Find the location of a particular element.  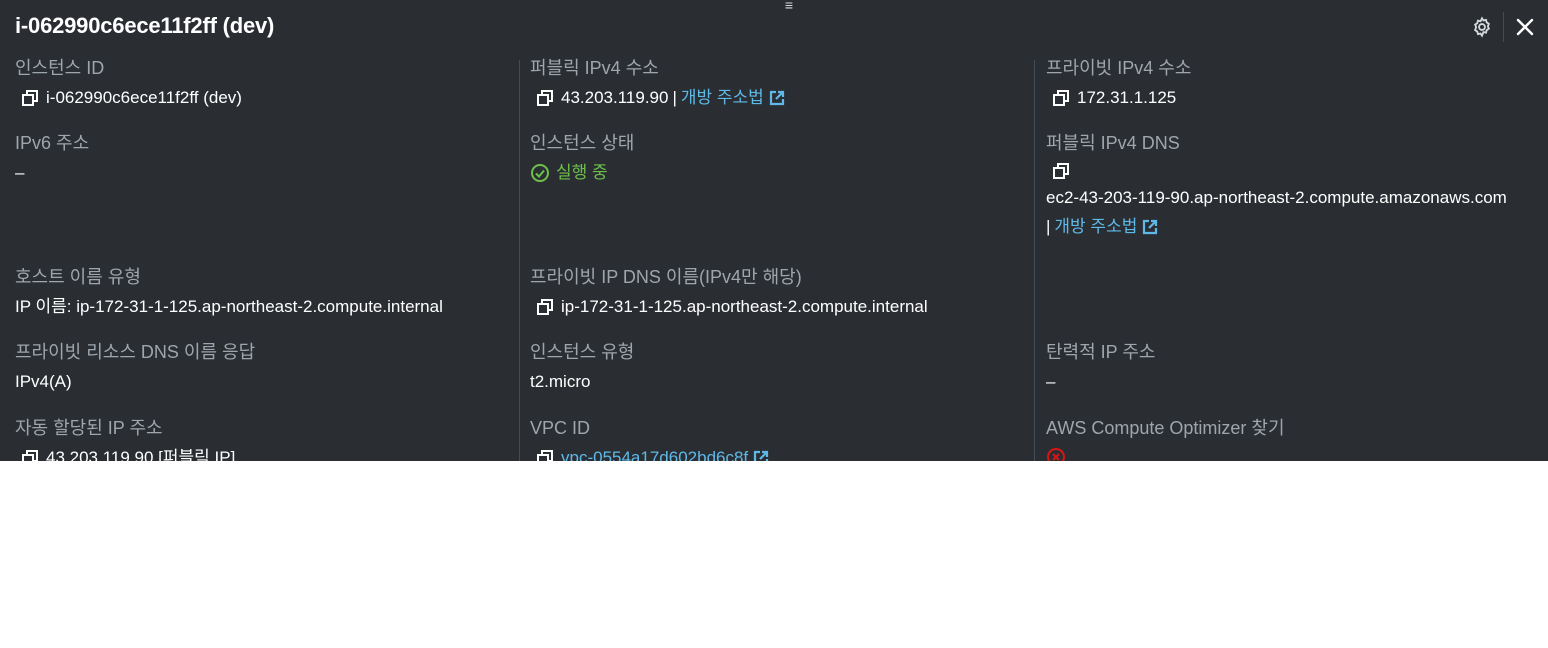

field-private-ipv4: 프라이빗 IPv4 수소 172.31.1.125 is located at coordinates (1118, 83).